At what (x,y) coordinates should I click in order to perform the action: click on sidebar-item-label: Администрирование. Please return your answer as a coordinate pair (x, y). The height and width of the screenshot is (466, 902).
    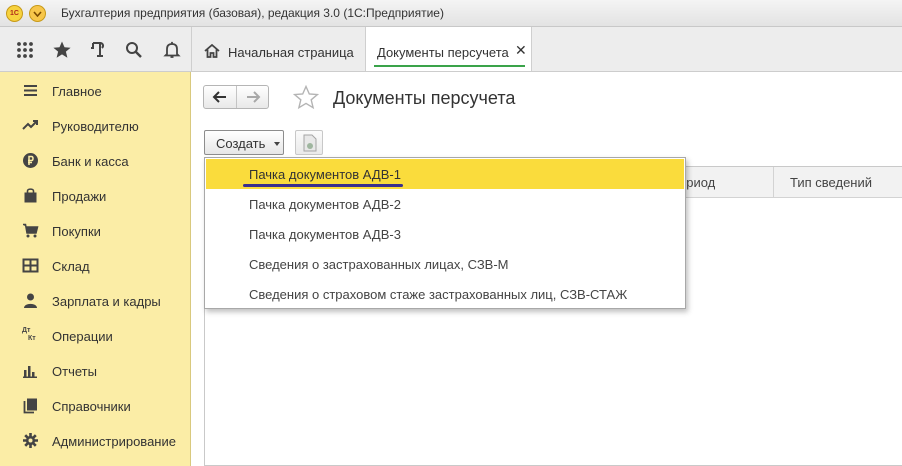
    Looking at the image, I should click on (114, 441).